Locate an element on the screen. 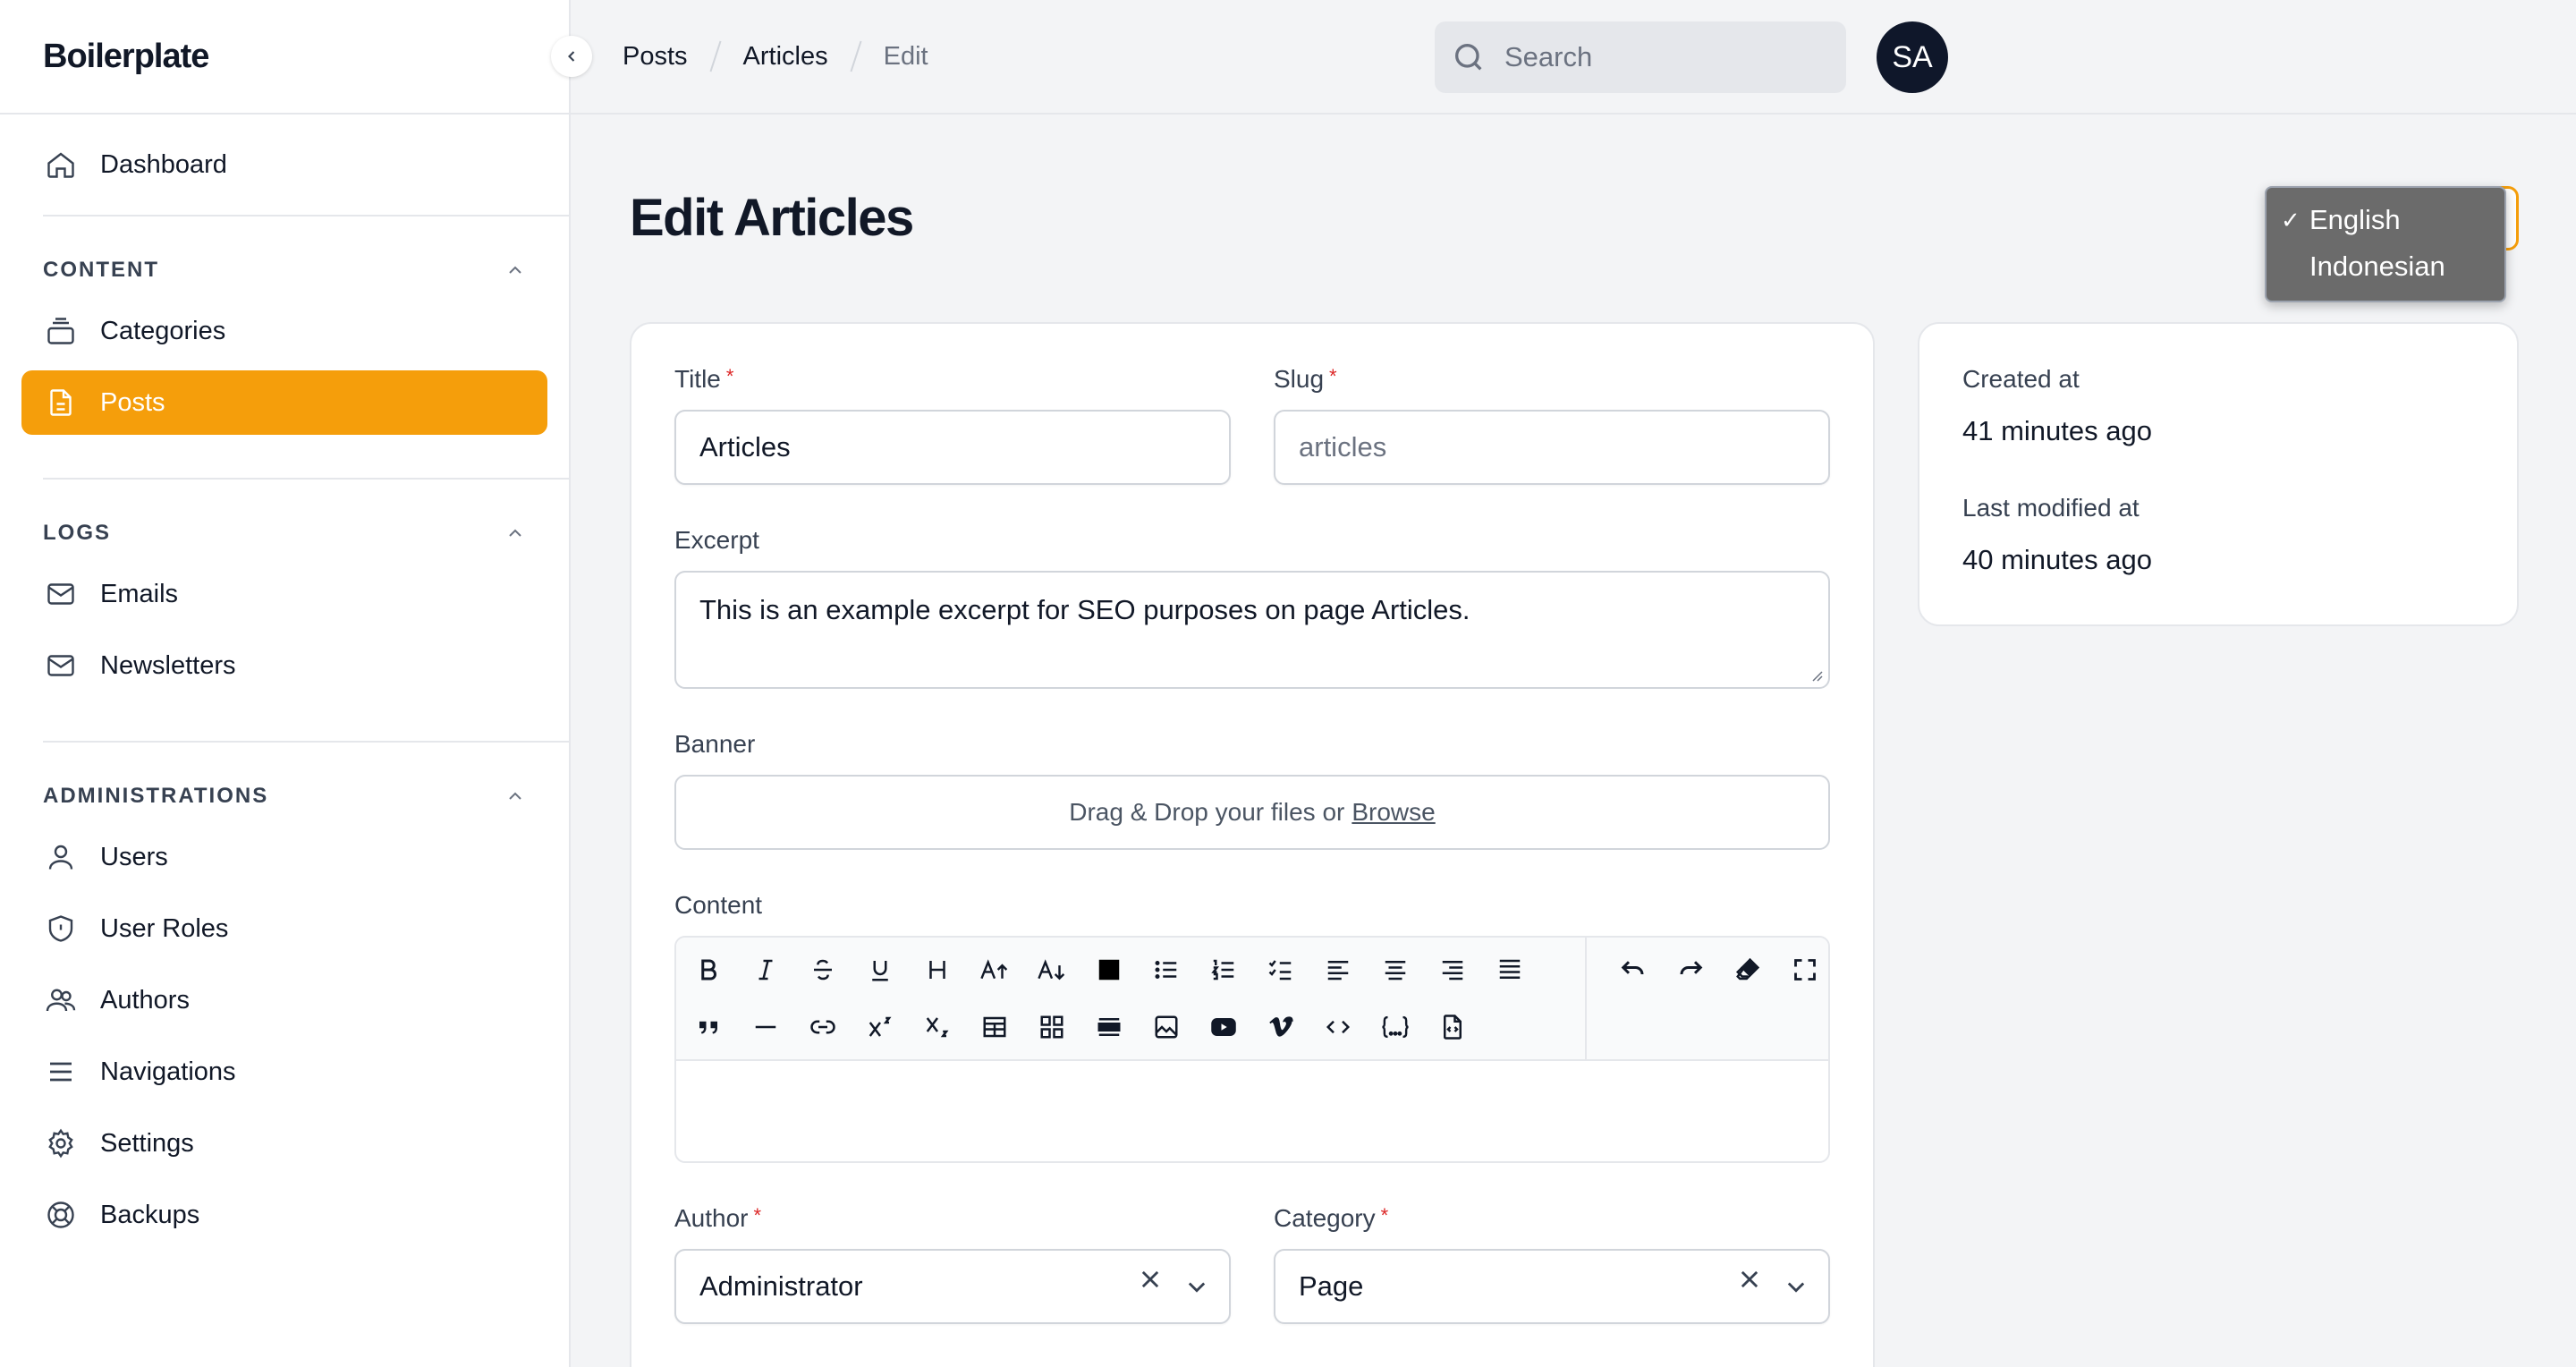 This screenshot has height=1367, width=2576. created-at-label: Created at is located at coordinates (2021, 379).